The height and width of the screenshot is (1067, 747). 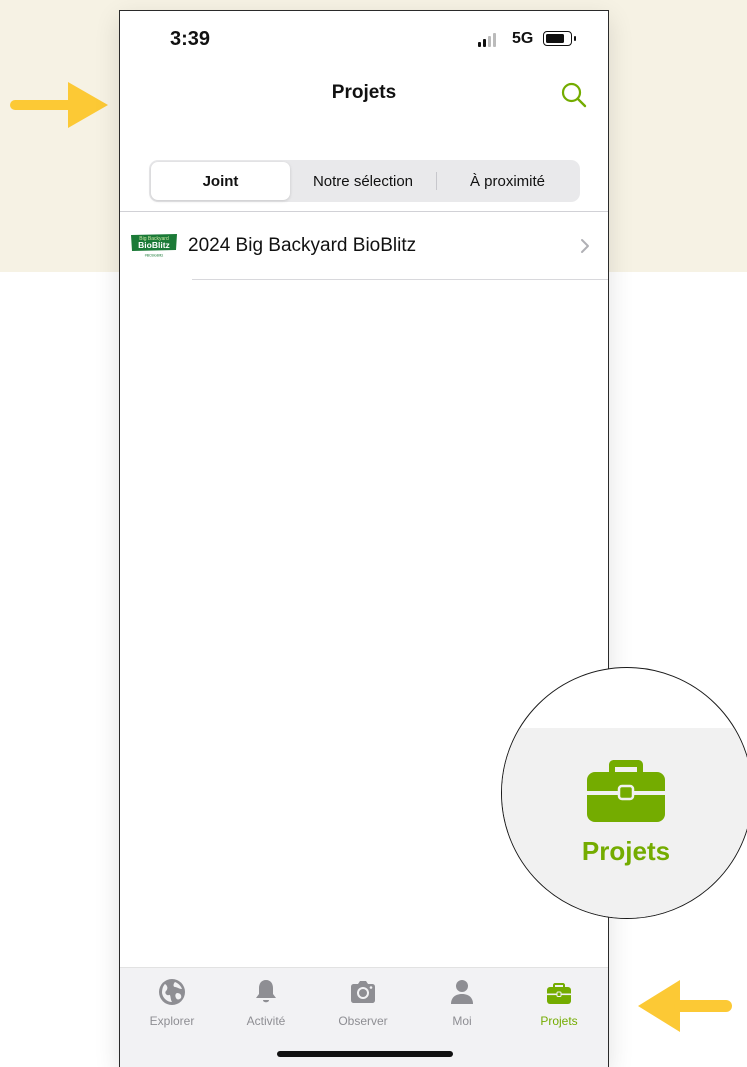 What do you see at coordinates (190, 39) in the screenshot?
I see `status-time: 3:39` at bounding box center [190, 39].